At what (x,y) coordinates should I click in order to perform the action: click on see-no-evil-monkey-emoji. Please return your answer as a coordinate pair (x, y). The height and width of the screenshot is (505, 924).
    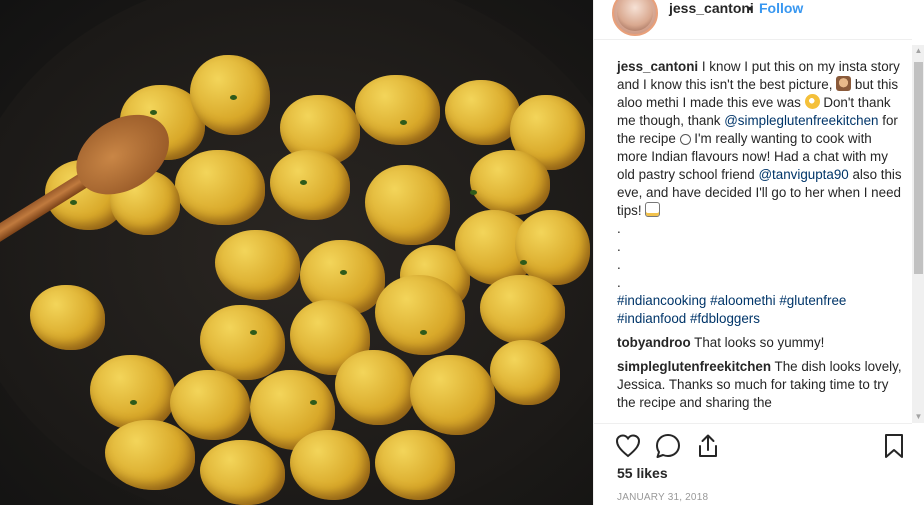
    Looking at the image, I should click on (844, 83).